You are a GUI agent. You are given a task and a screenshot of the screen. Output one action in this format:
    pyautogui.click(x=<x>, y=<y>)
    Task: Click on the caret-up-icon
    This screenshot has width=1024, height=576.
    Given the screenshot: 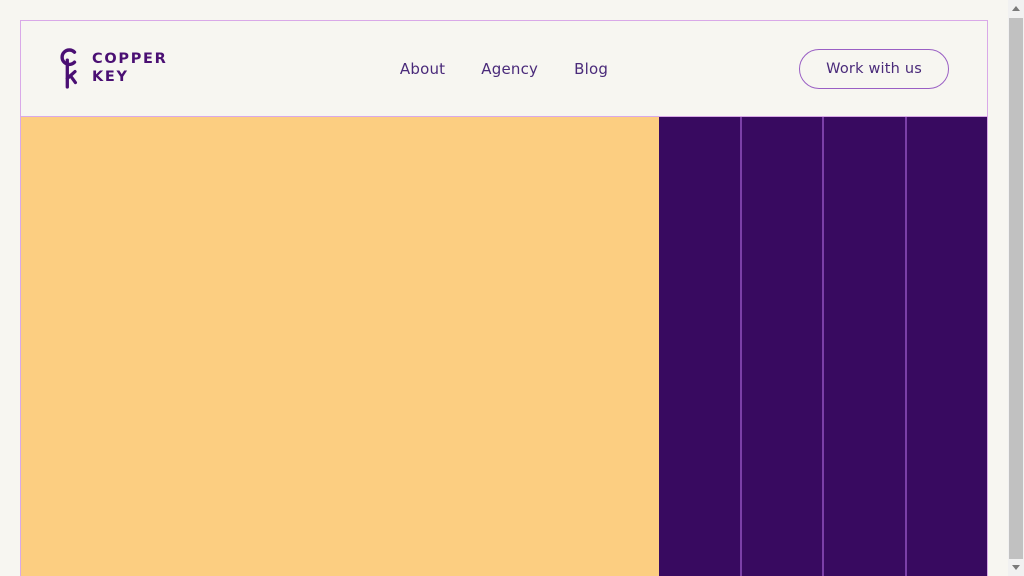 What is the action you would take?
    pyautogui.click(x=1016, y=8)
    